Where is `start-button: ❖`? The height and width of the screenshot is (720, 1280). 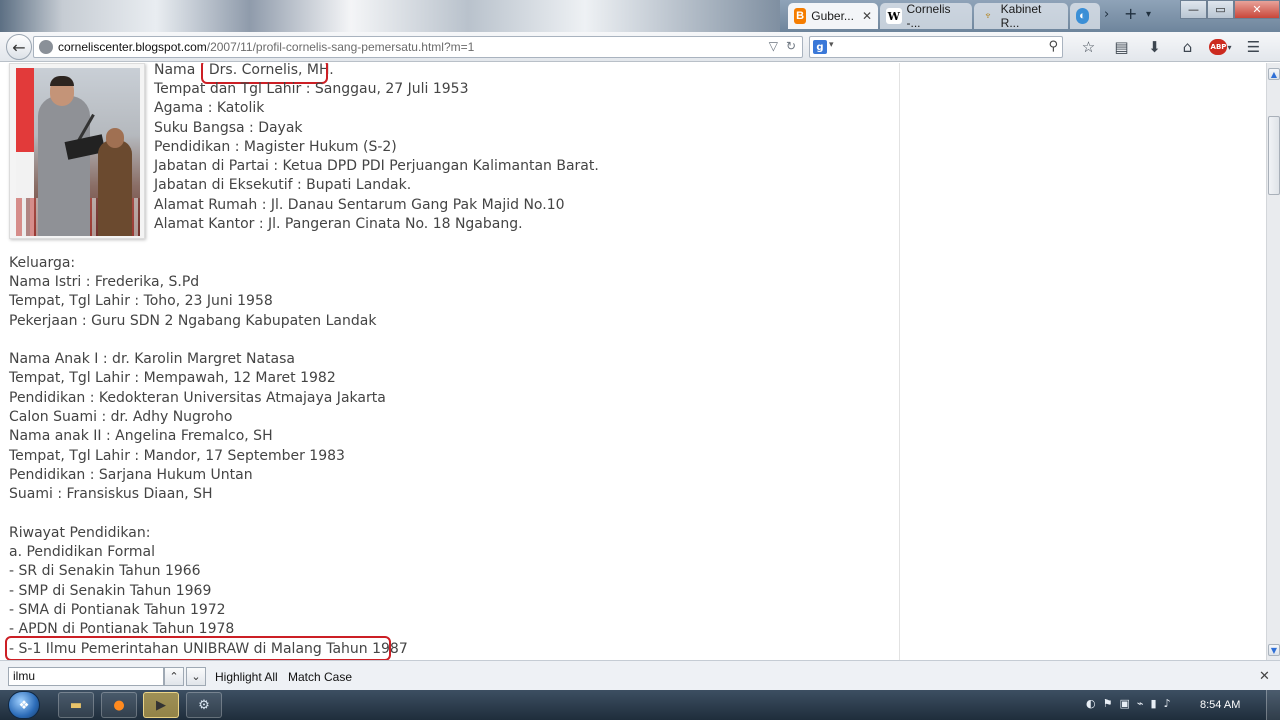 start-button: ❖ is located at coordinates (24, 705).